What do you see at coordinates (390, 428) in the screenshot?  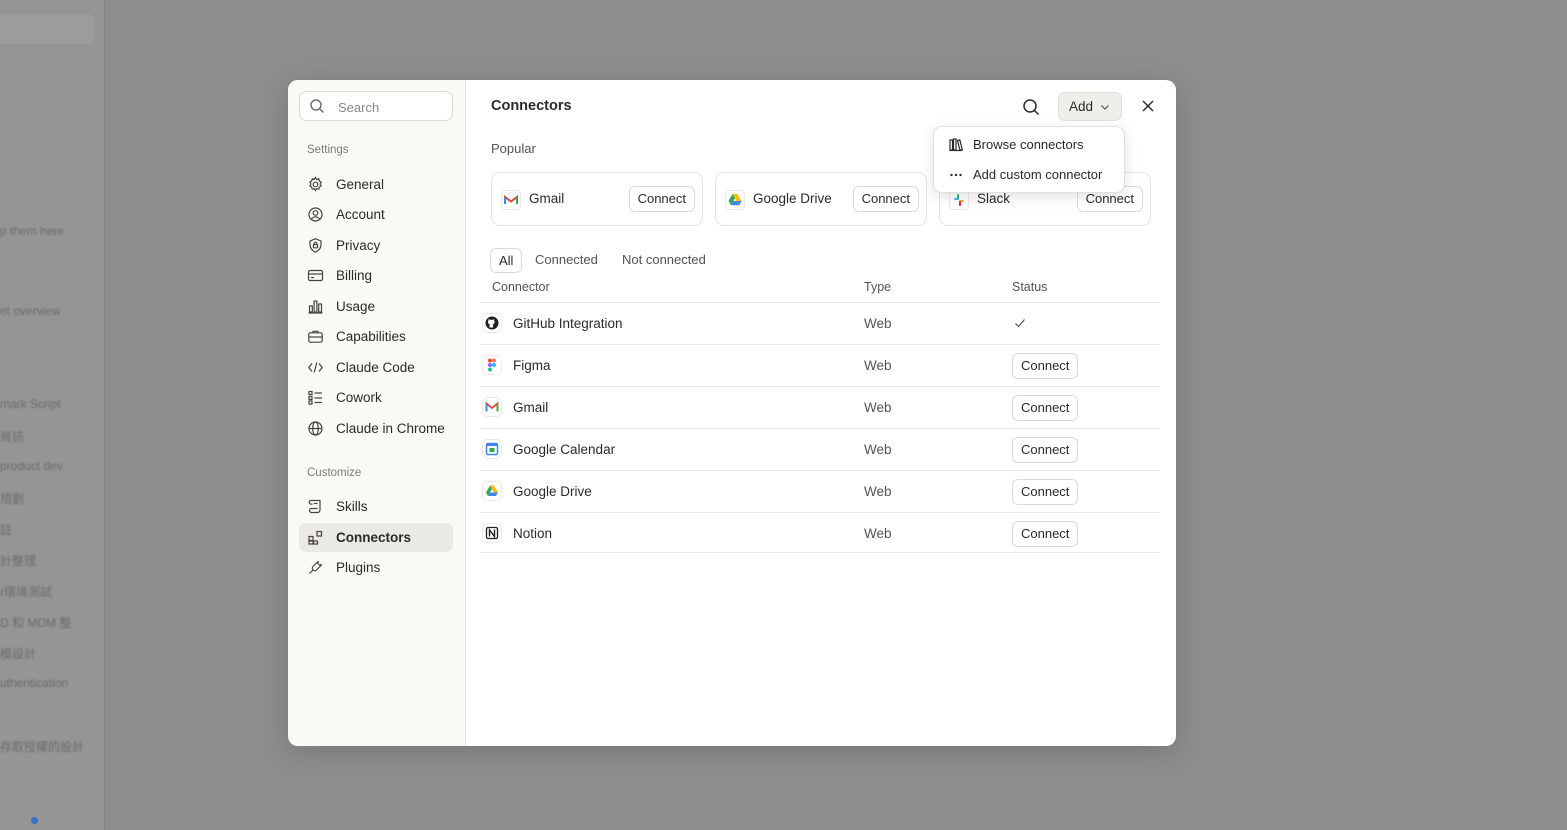 I see `sidebar-item-label: Claude in Chrome` at bounding box center [390, 428].